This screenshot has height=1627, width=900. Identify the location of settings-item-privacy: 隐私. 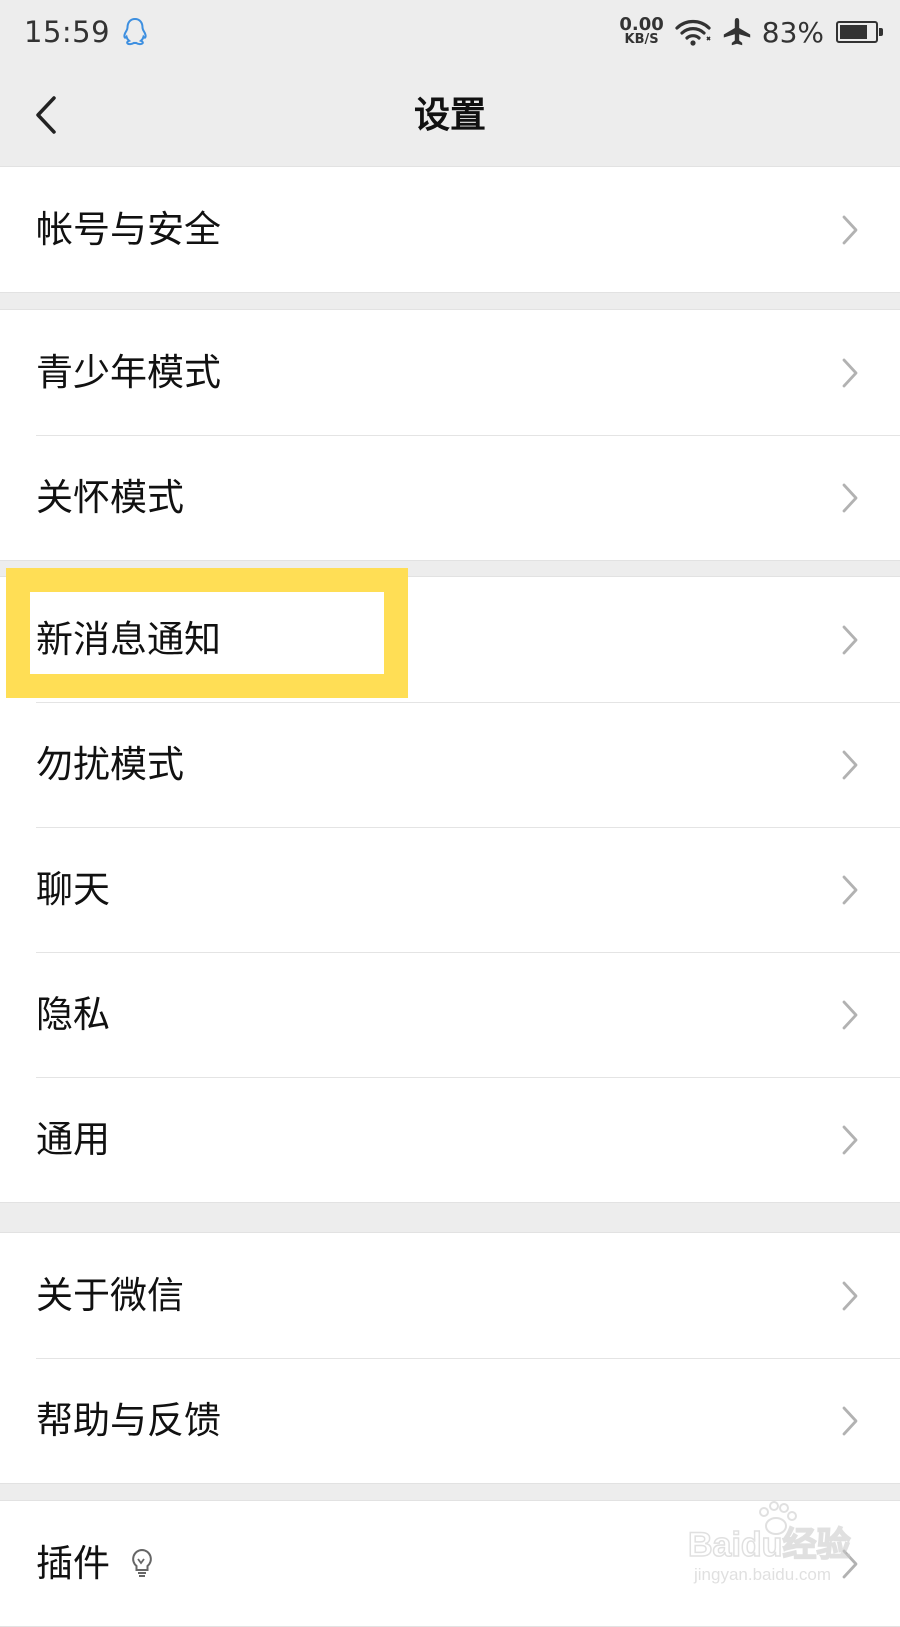
(450, 1014).